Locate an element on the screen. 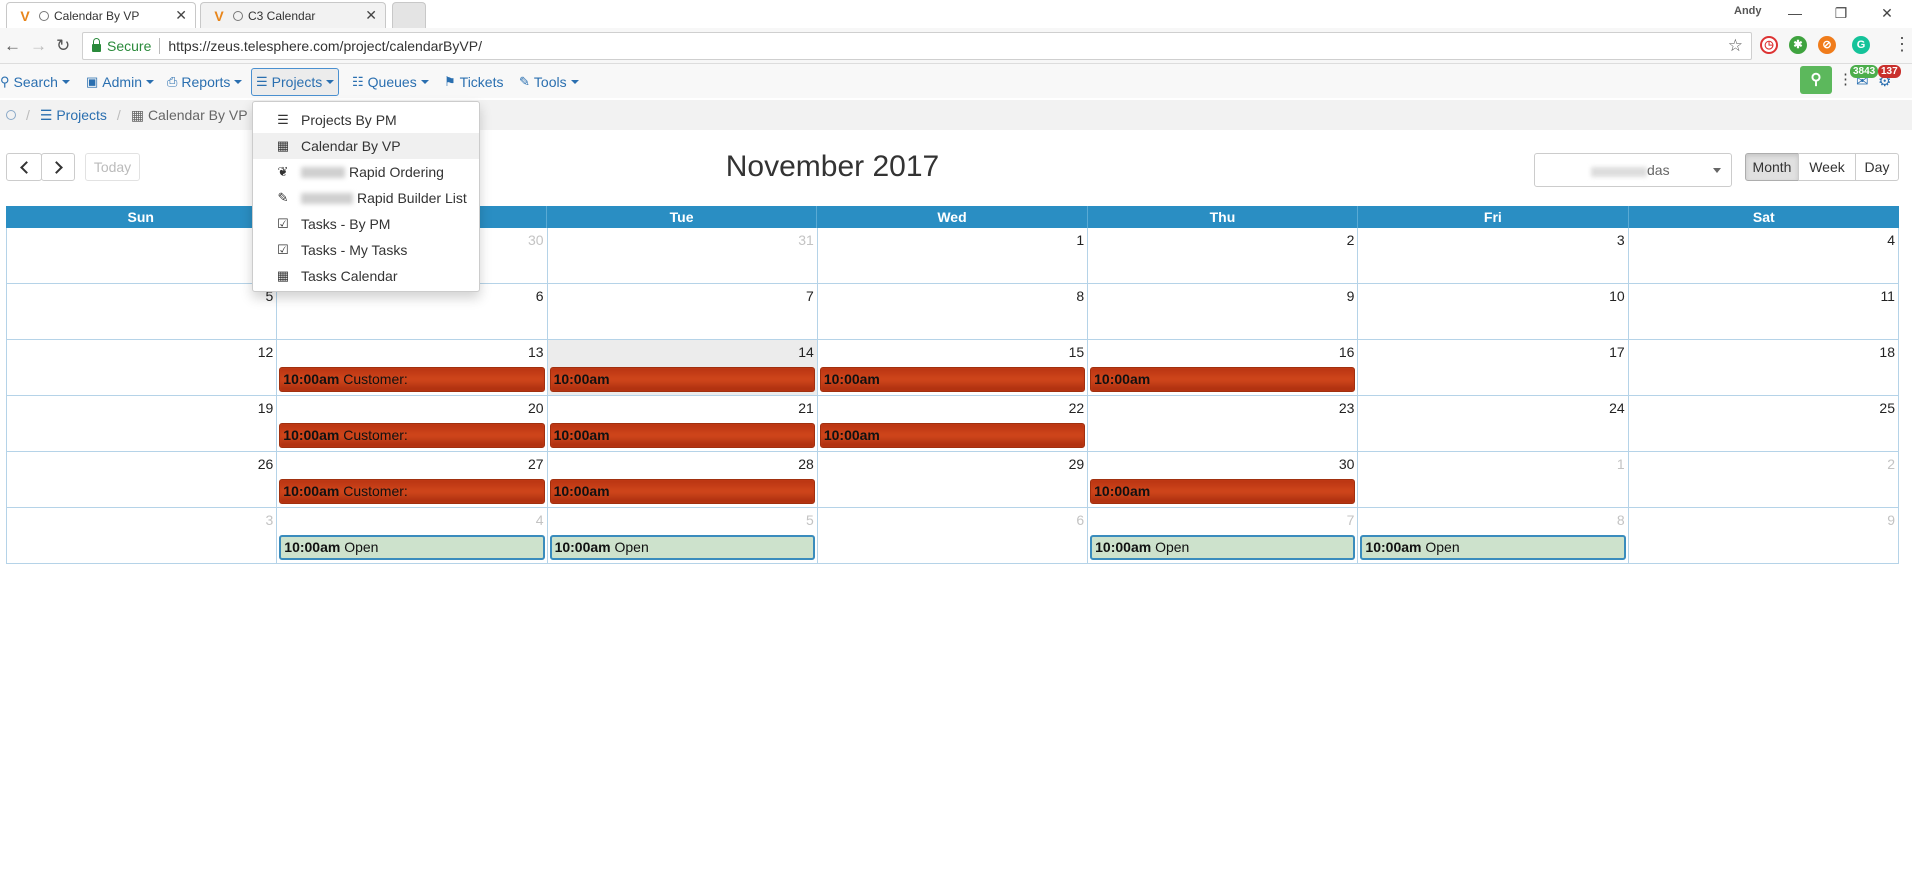 The image size is (1912, 880). day-number: 12 is located at coordinates (266, 352).